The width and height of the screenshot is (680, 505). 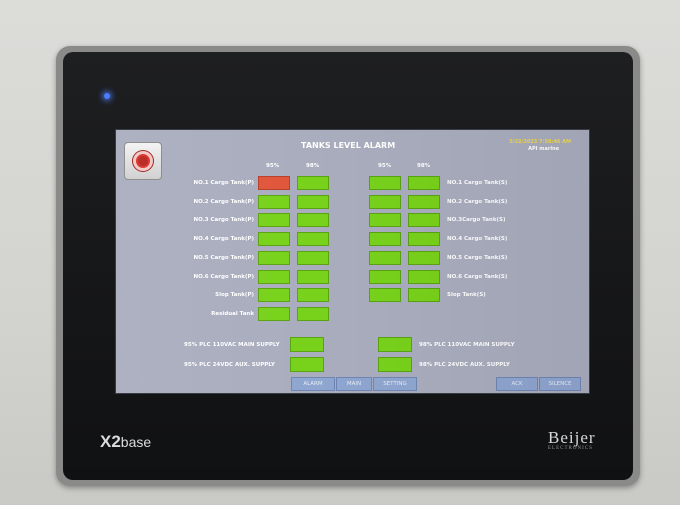 I want to click on brand-logo-beijer: Beijer ELECTRONICS, so click(x=572, y=439).